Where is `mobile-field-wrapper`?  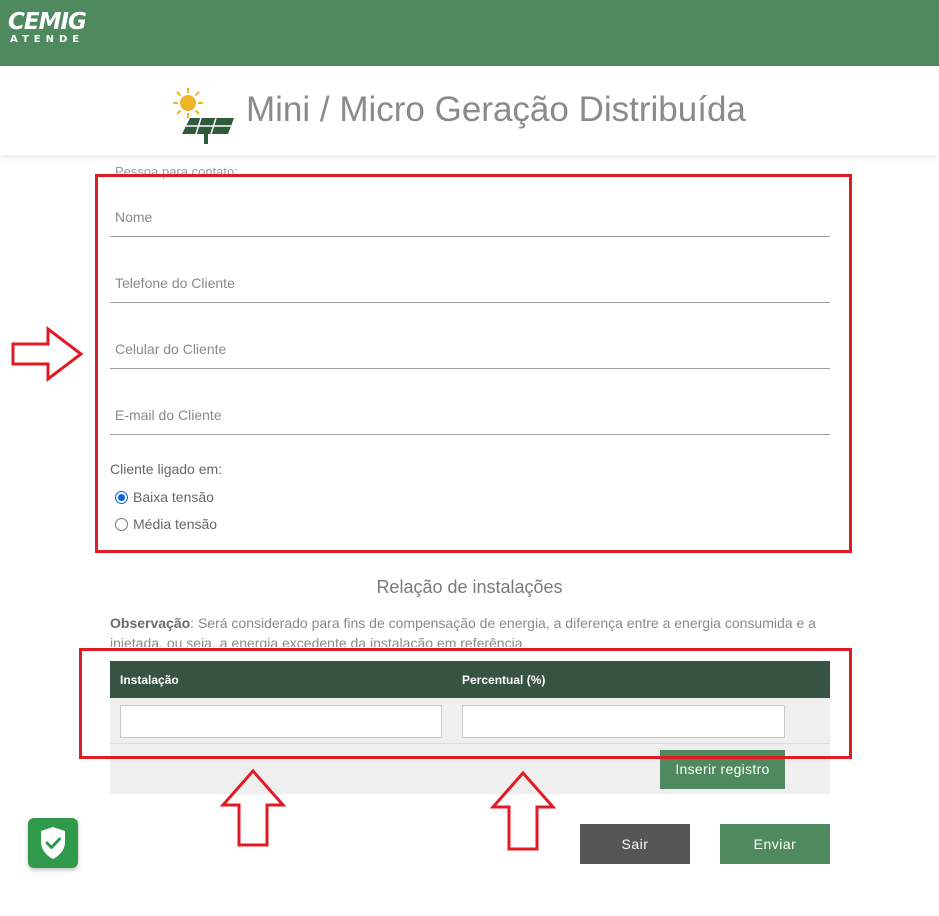
mobile-field-wrapper is located at coordinates (470, 349).